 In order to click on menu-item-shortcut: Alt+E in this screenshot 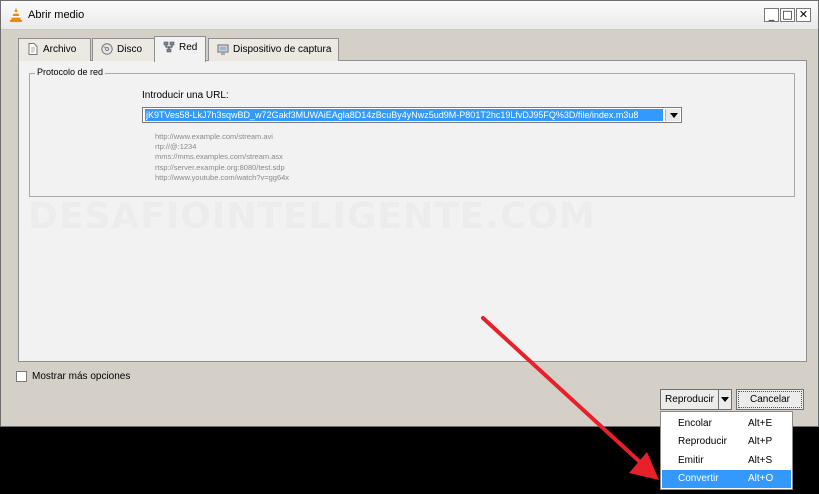, I will do `click(760, 423)`.